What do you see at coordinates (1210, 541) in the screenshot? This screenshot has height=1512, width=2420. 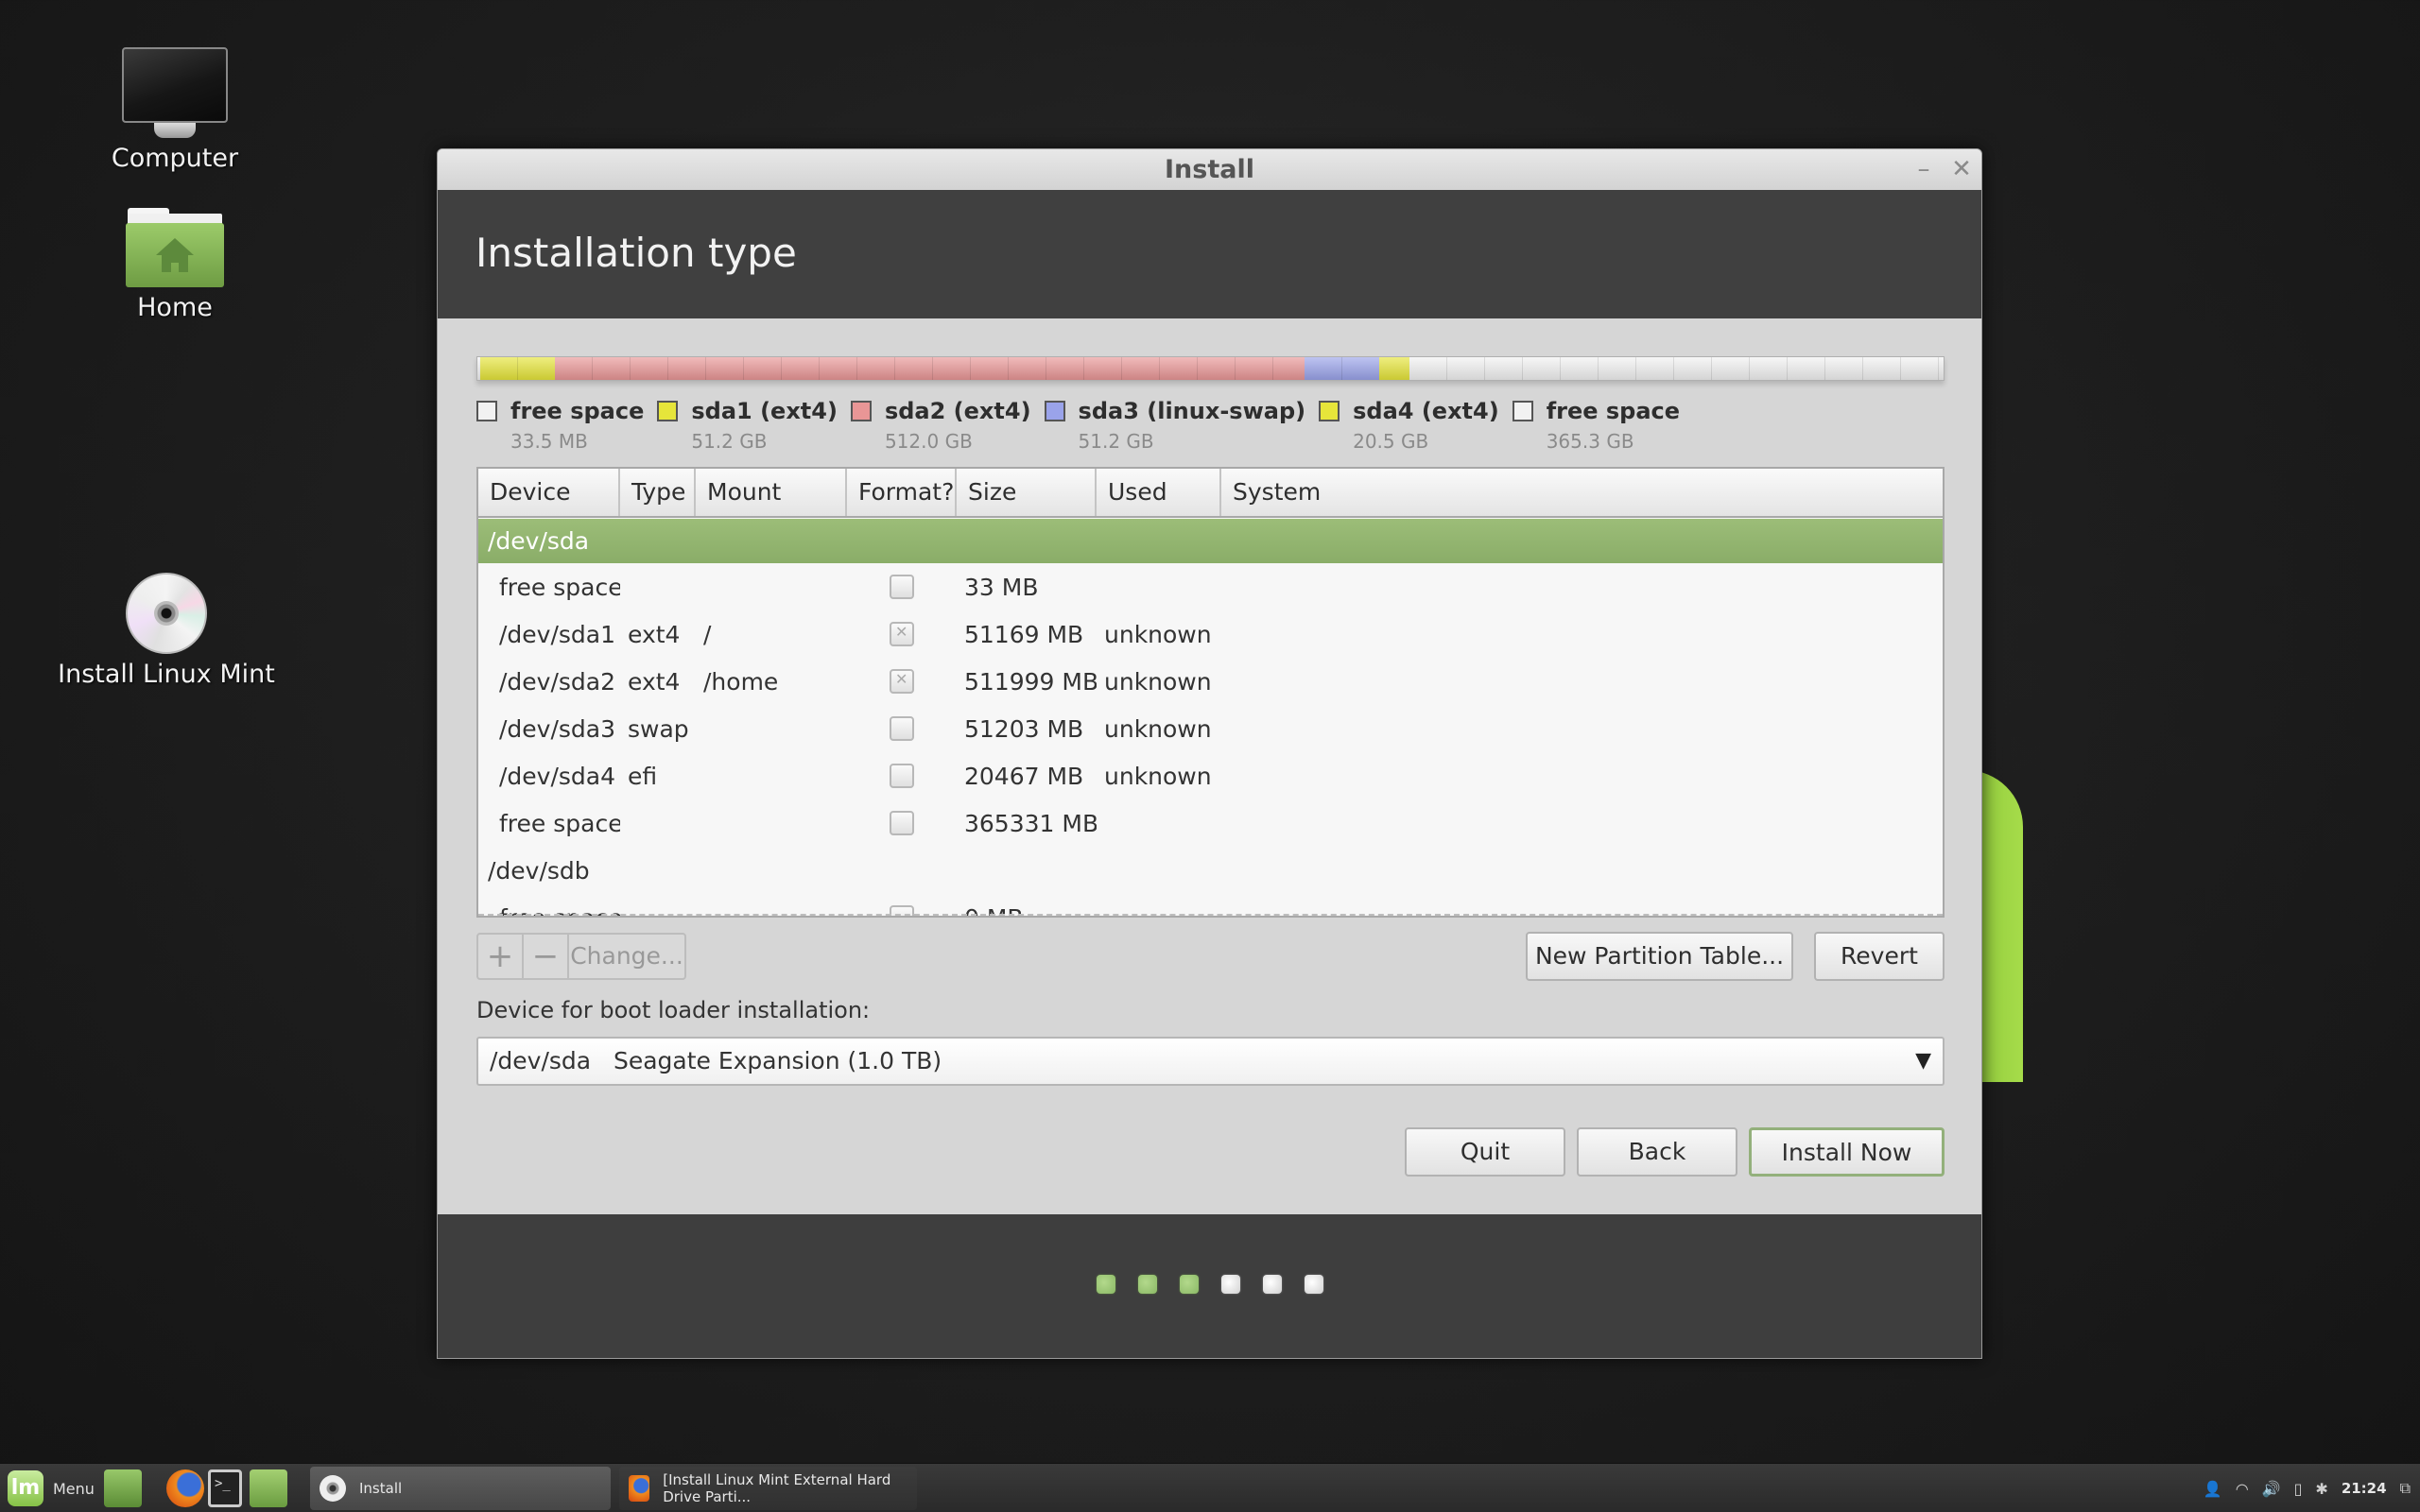 I see `table-row-disk: /dev/sda` at bounding box center [1210, 541].